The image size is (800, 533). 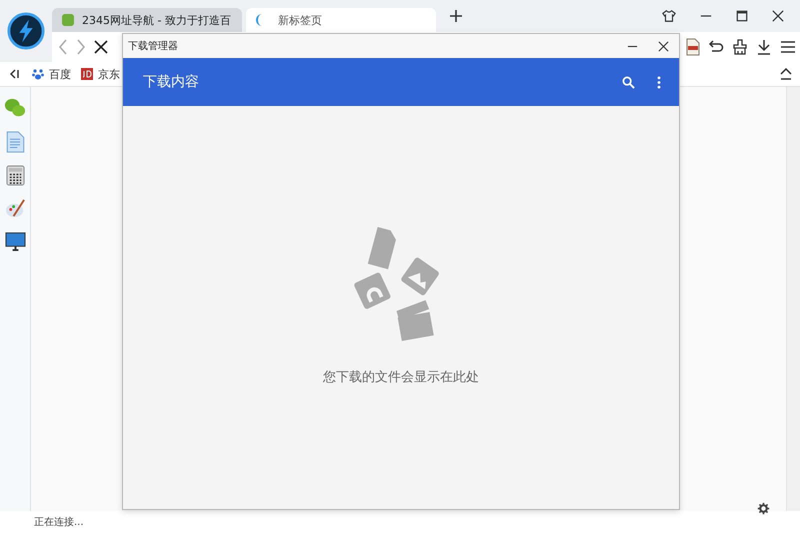 What do you see at coordinates (147, 20) in the screenshot?
I see `browser-tab: 2345网址导航 - 致力于打造百` at bounding box center [147, 20].